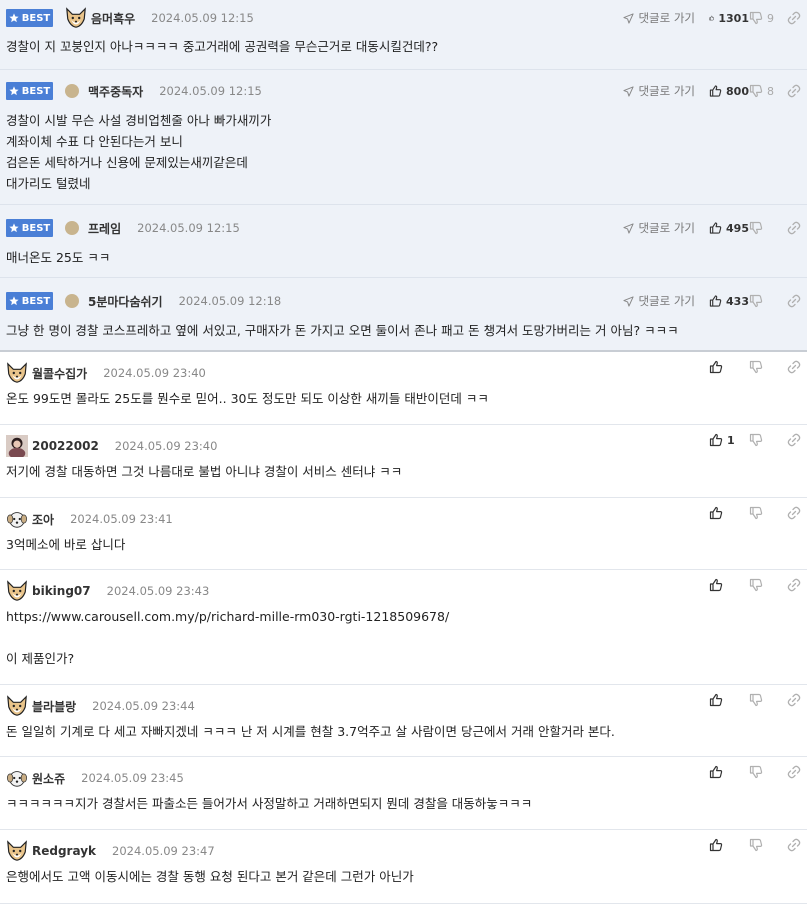  I want to click on upvote-button: 495, so click(729, 228).